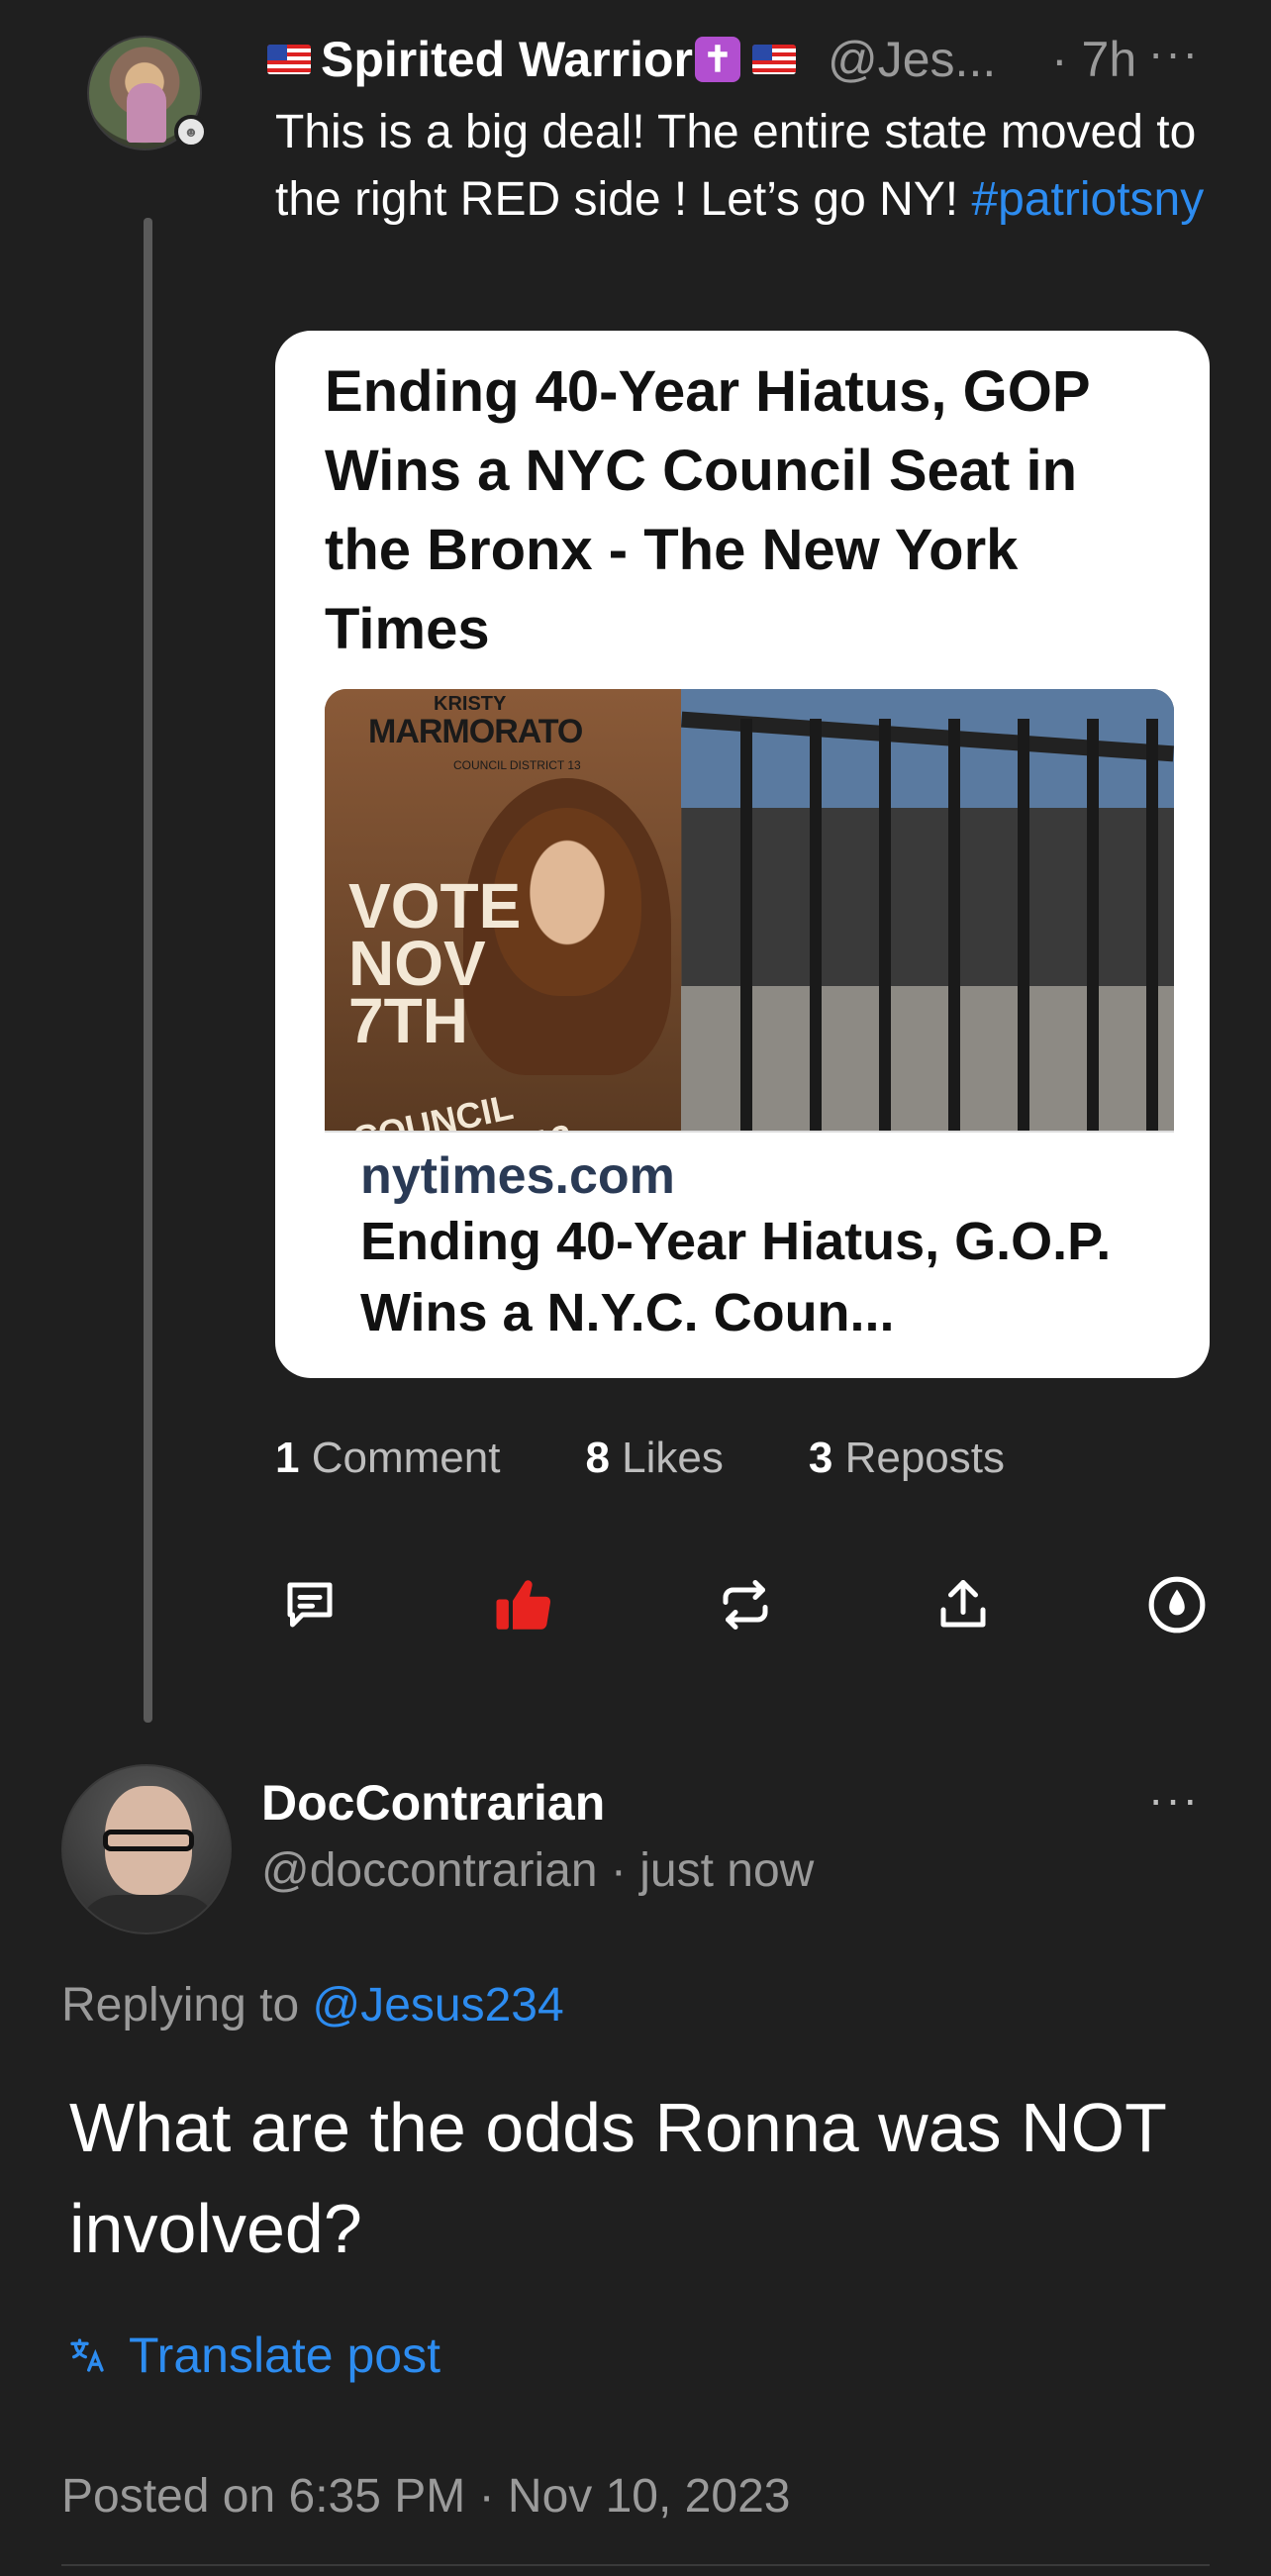  Describe the element at coordinates (187, 2005) in the screenshot. I see `replying-prefix: Replying to` at that location.